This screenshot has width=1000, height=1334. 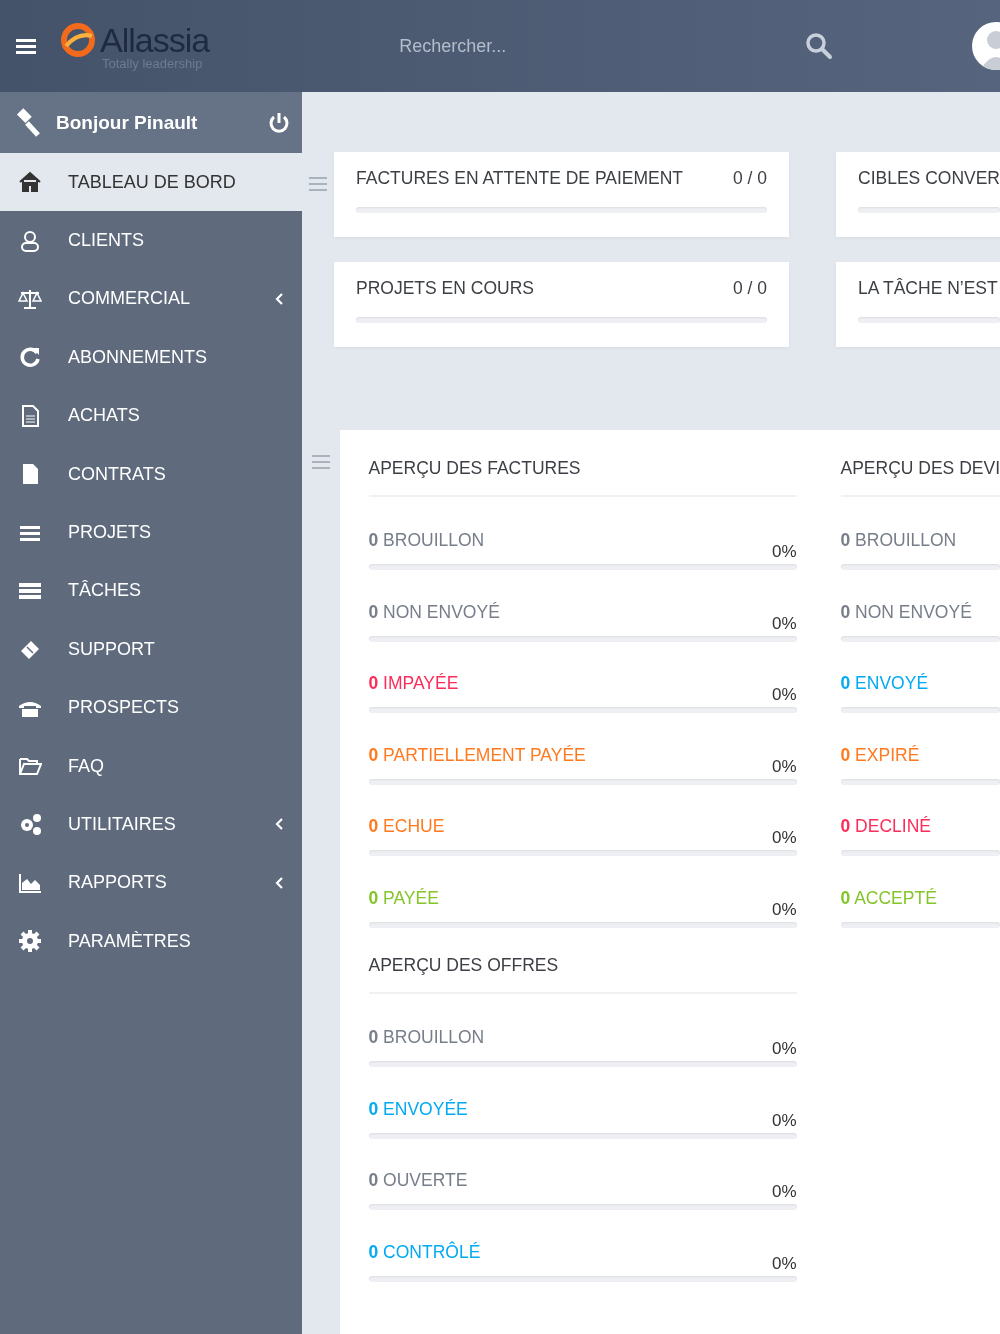 I want to click on nav-item: CLIENTS, so click(x=151, y=240).